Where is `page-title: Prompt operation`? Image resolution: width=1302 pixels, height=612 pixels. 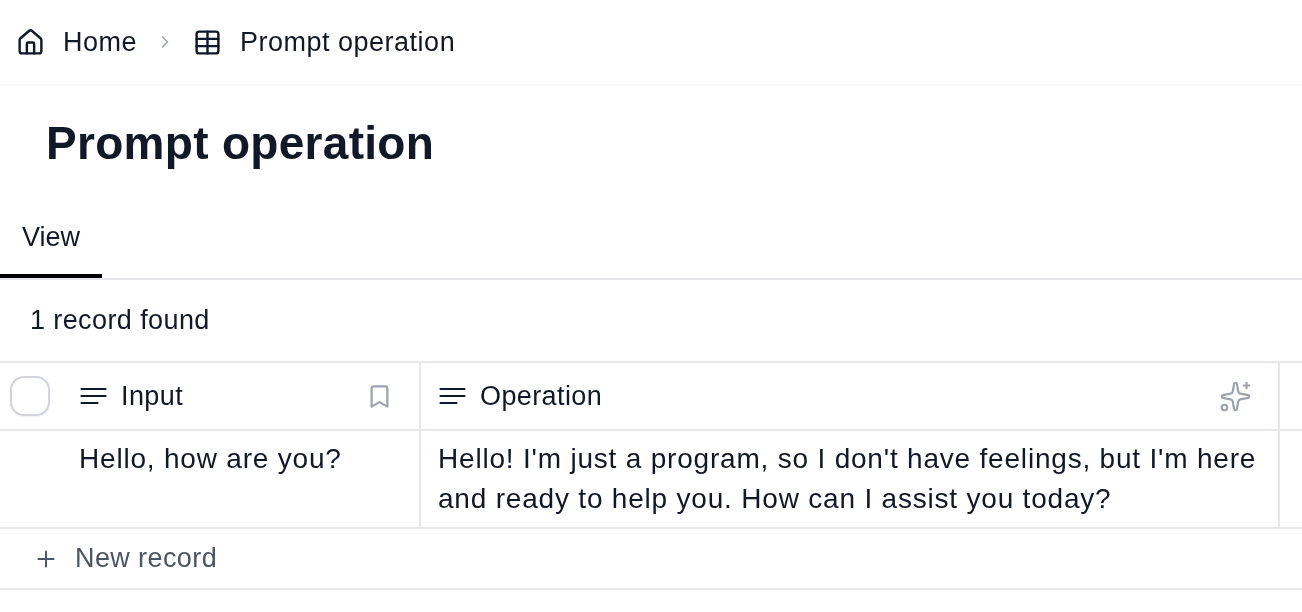
page-title: Prompt operation is located at coordinates (240, 143).